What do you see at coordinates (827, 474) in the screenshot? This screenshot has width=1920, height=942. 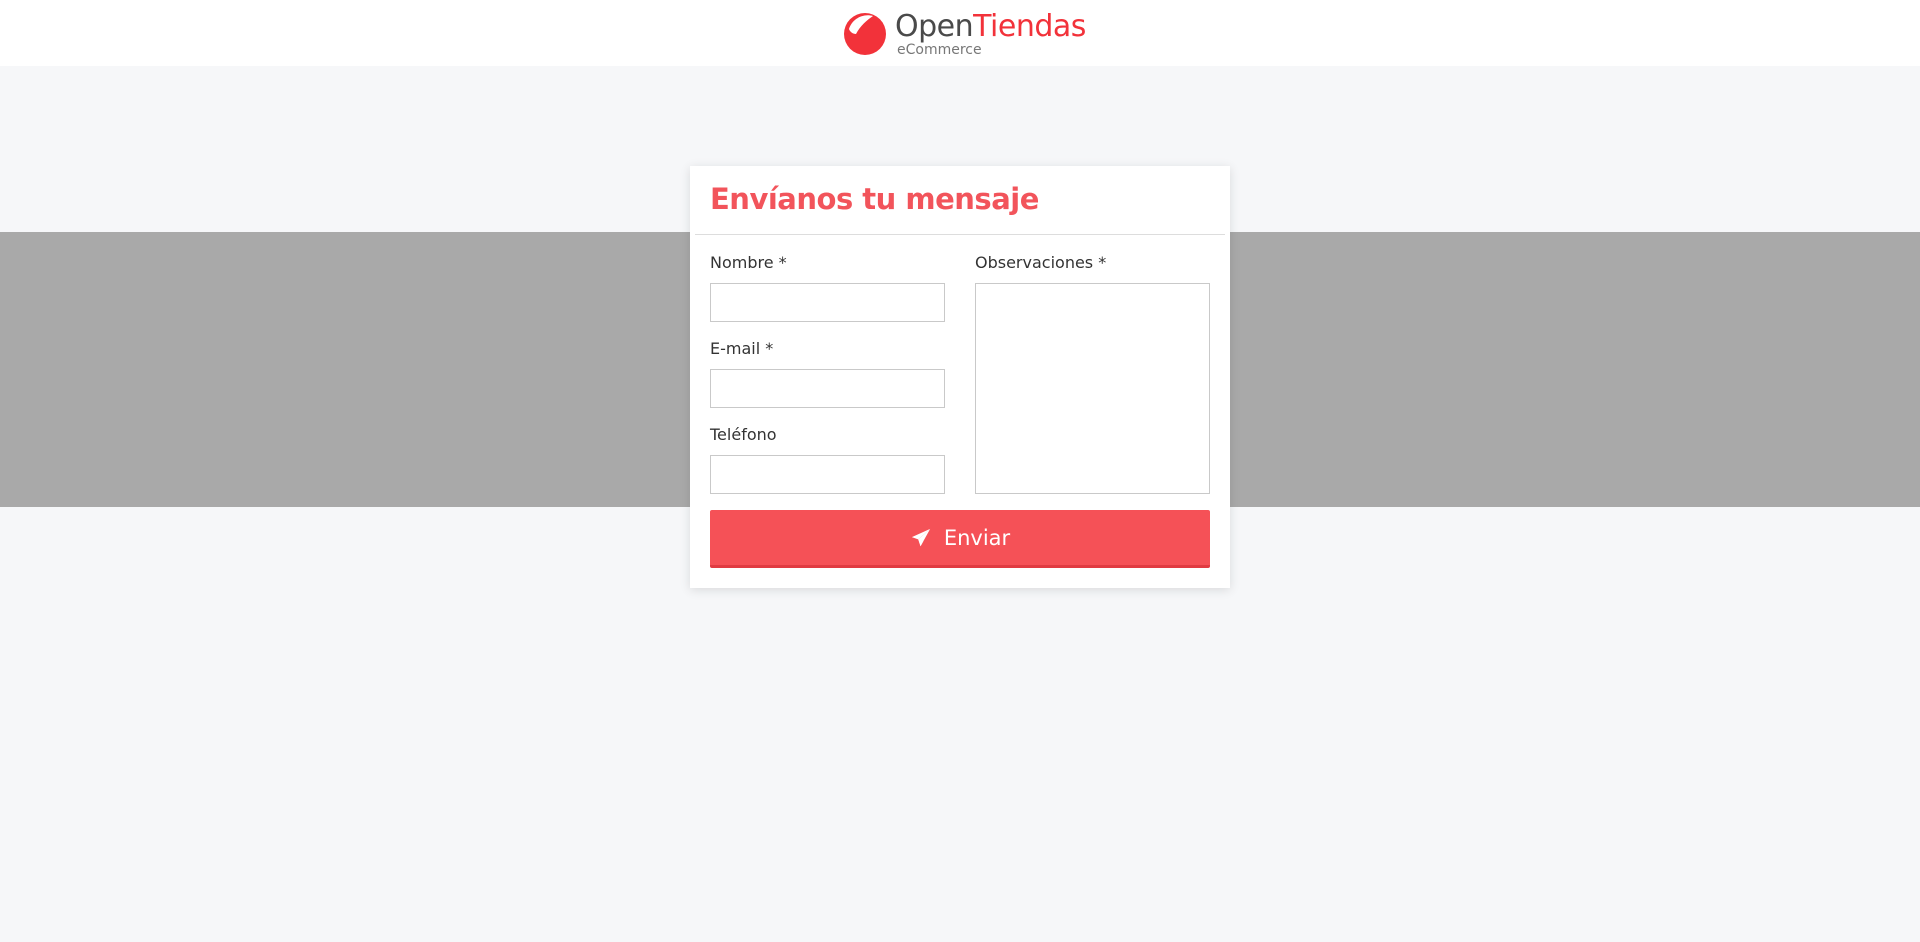 I see `telefono-input` at bounding box center [827, 474].